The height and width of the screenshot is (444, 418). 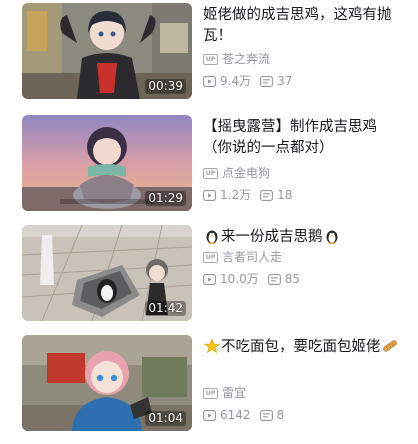 What do you see at coordinates (107, 163) in the screenshot?
I see `video-thumbnail: 01:29` at bounding box center [107, 163].